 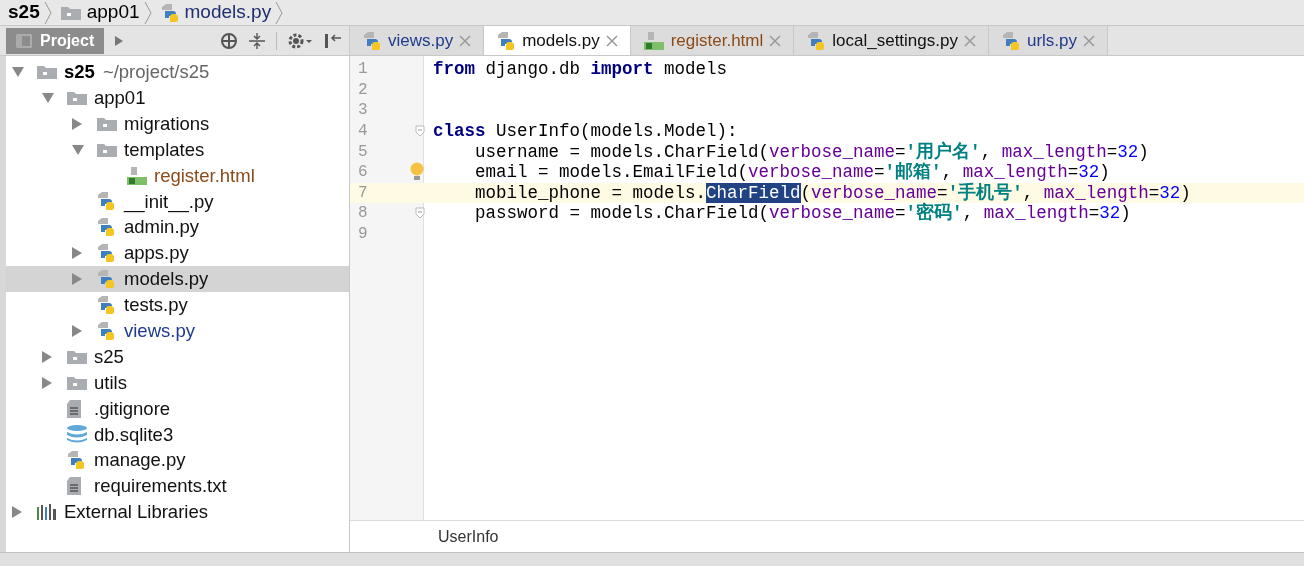 I want to click on line-number: 8, so click(x=363, y=214).